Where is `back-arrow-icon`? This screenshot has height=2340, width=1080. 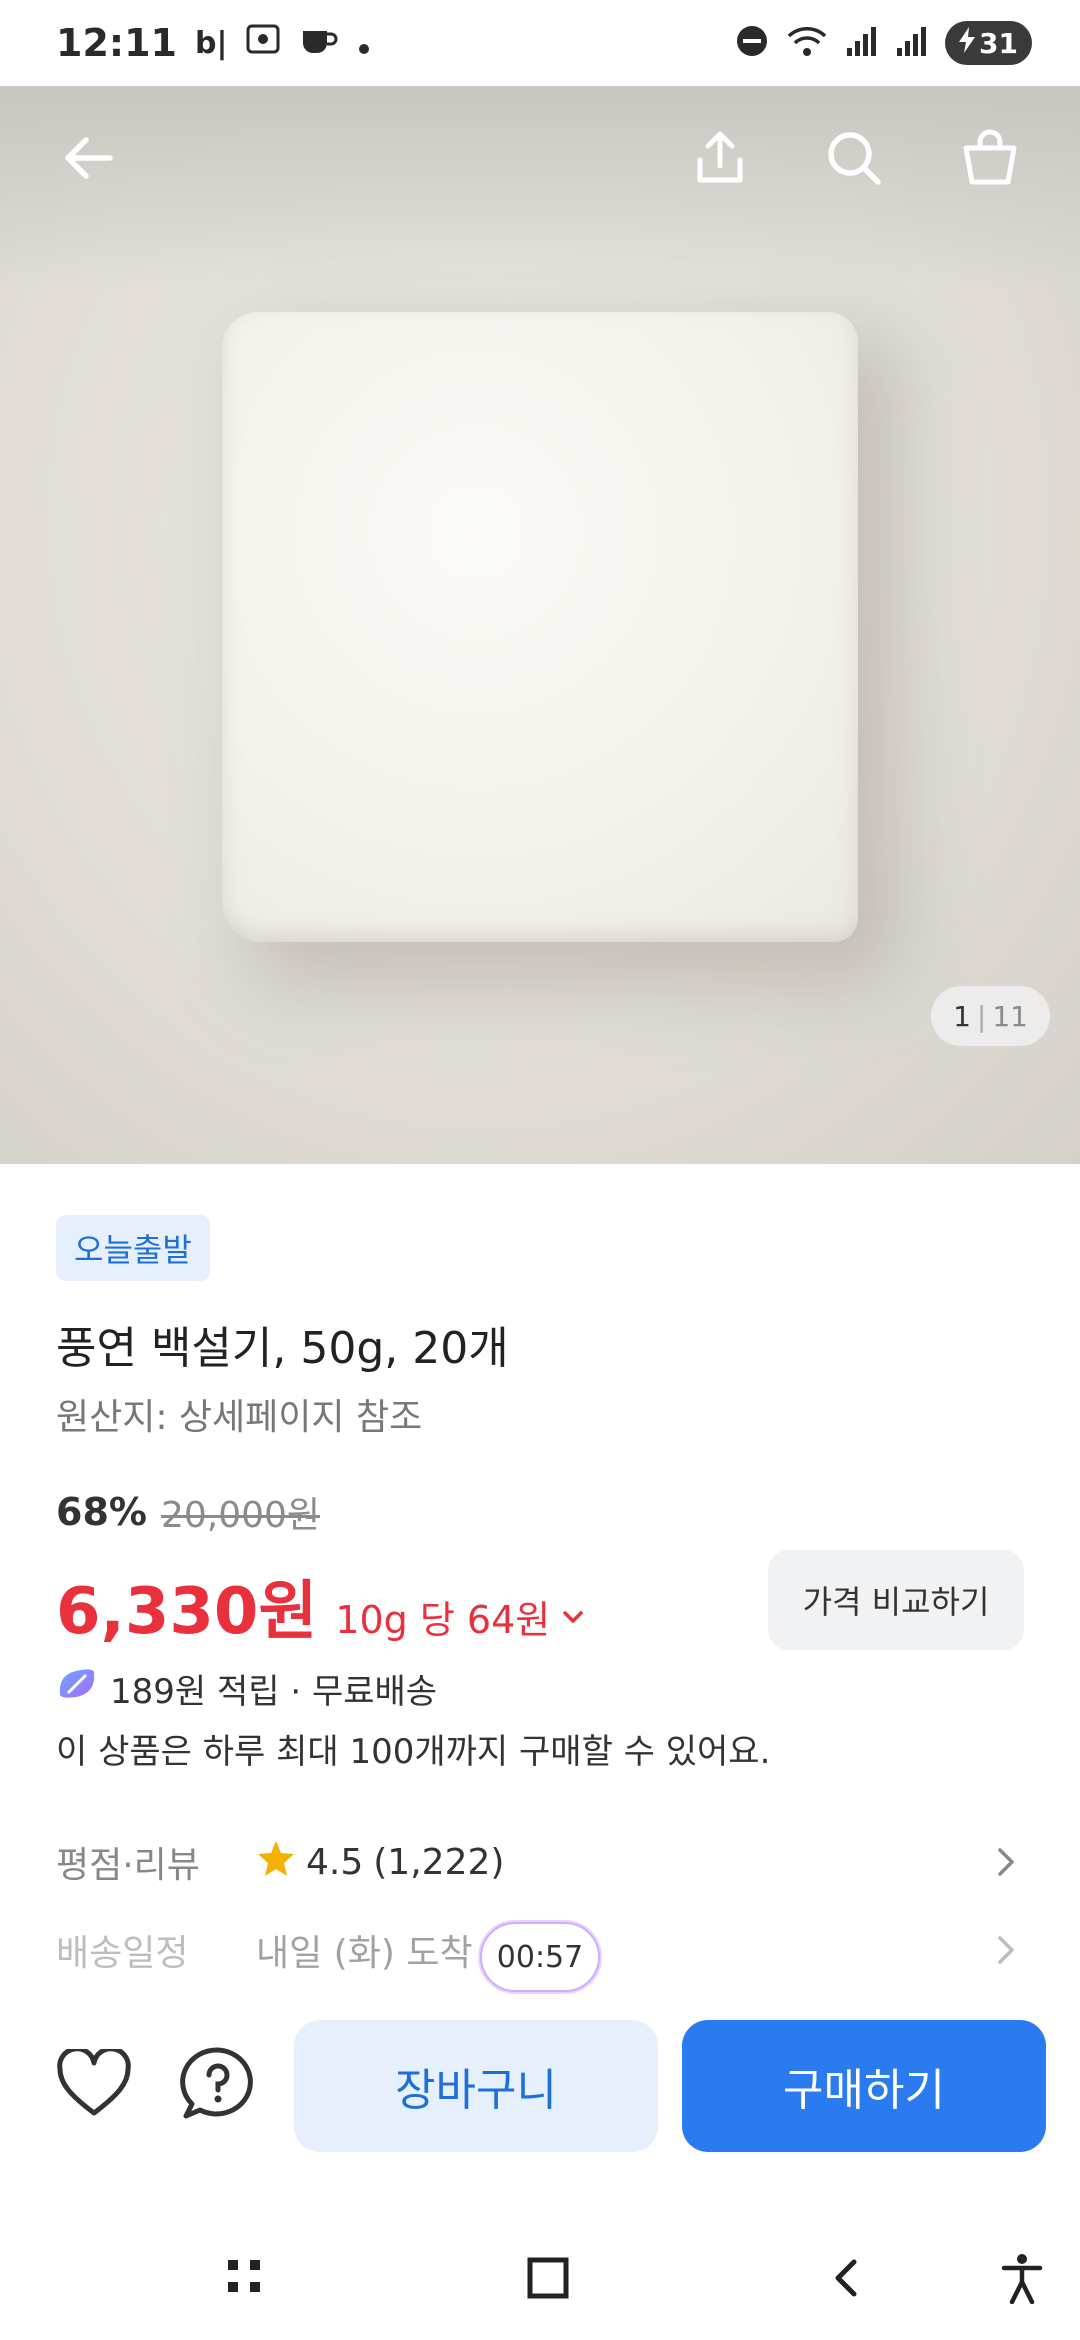
back-arrow-icon is located at coordinates (90, 160).